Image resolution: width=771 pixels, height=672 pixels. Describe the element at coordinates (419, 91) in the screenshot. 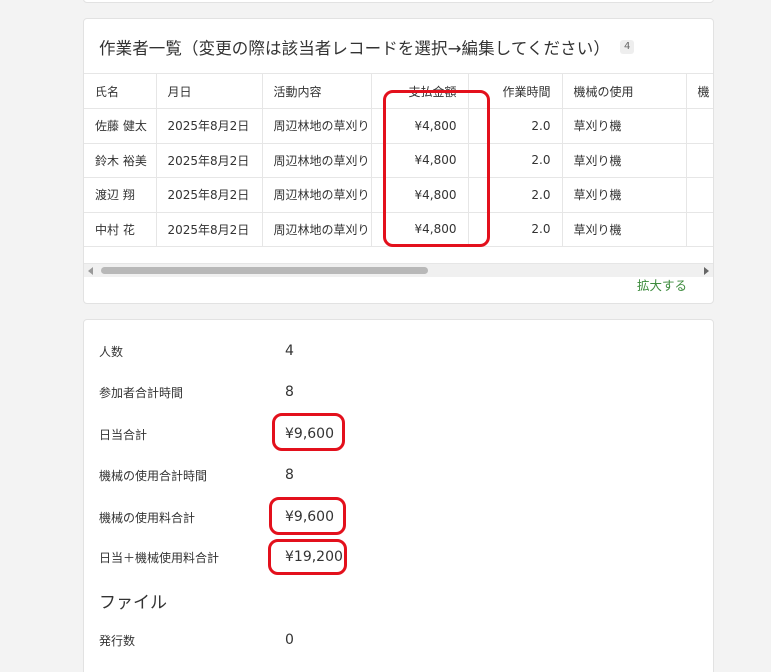

I see `column-header-payment: 支払金額` at that location.